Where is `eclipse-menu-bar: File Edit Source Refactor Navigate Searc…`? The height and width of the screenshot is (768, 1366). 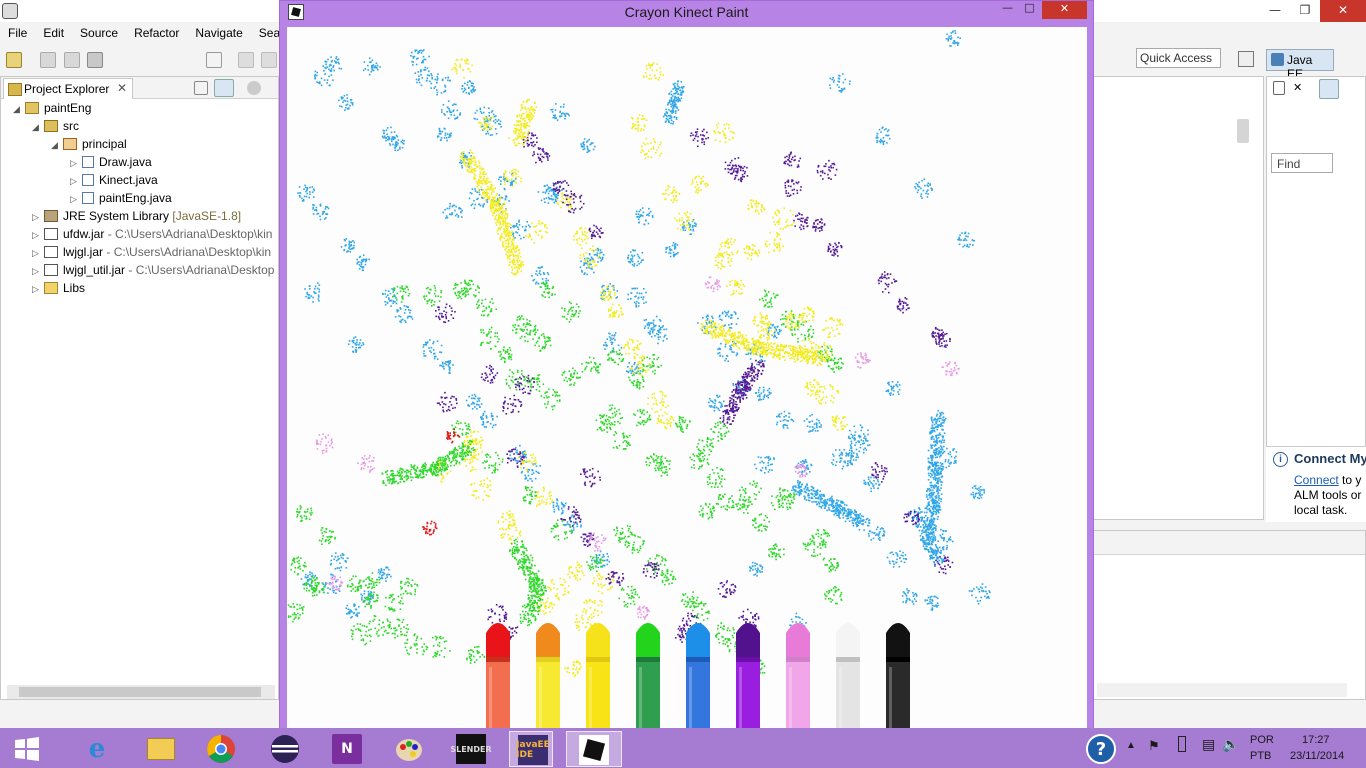
eclipse-menu-bar: File Edit Source Refactor Navigate Searc… is located at coordinates (152, 33).